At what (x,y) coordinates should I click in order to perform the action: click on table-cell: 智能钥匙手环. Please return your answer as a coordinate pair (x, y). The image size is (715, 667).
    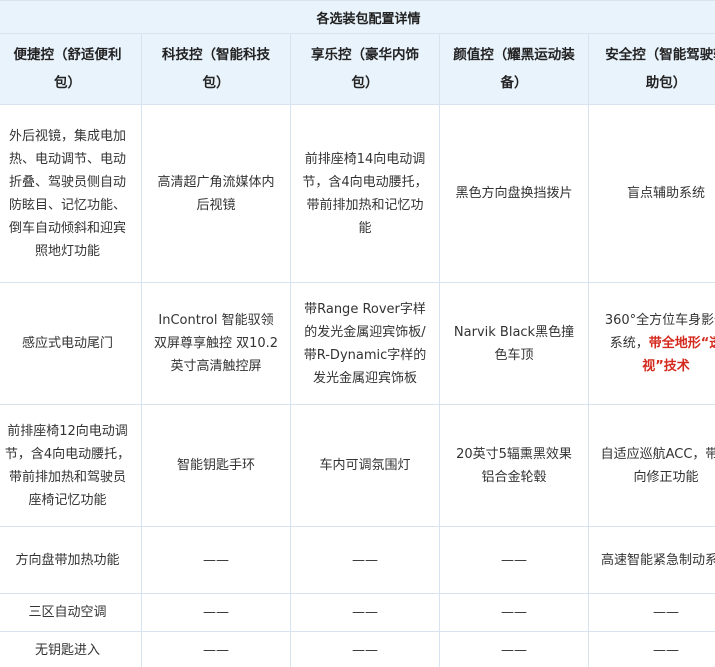
    Looking at the image, I should click on (216, 465).